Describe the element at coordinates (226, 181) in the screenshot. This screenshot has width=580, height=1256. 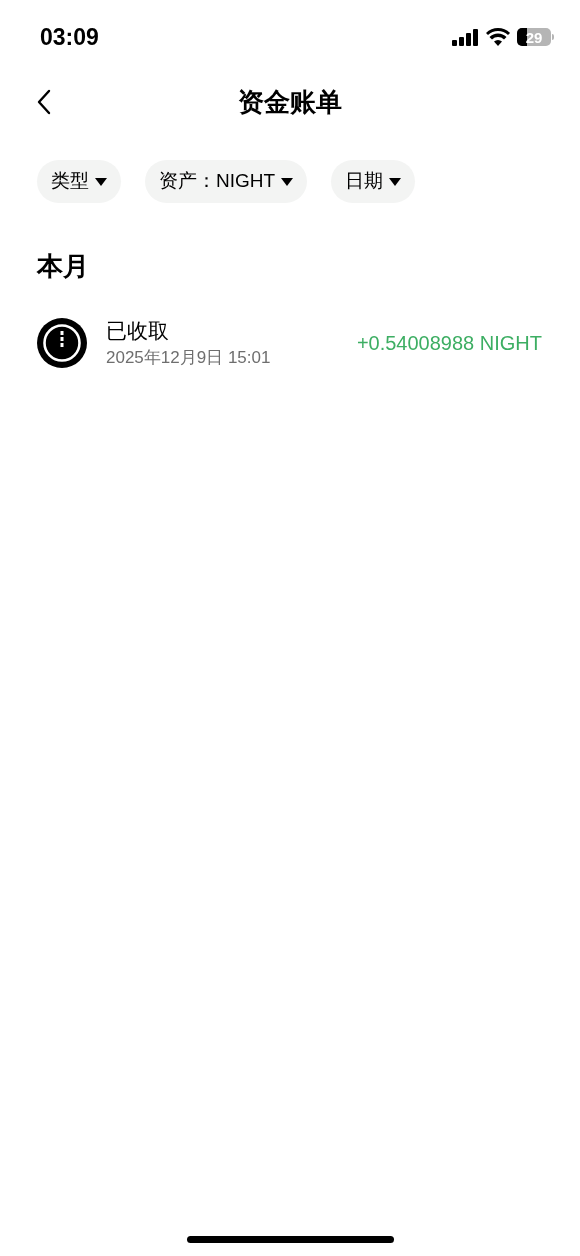
I see `filter-chip: 资产：NIGHT` at that location.